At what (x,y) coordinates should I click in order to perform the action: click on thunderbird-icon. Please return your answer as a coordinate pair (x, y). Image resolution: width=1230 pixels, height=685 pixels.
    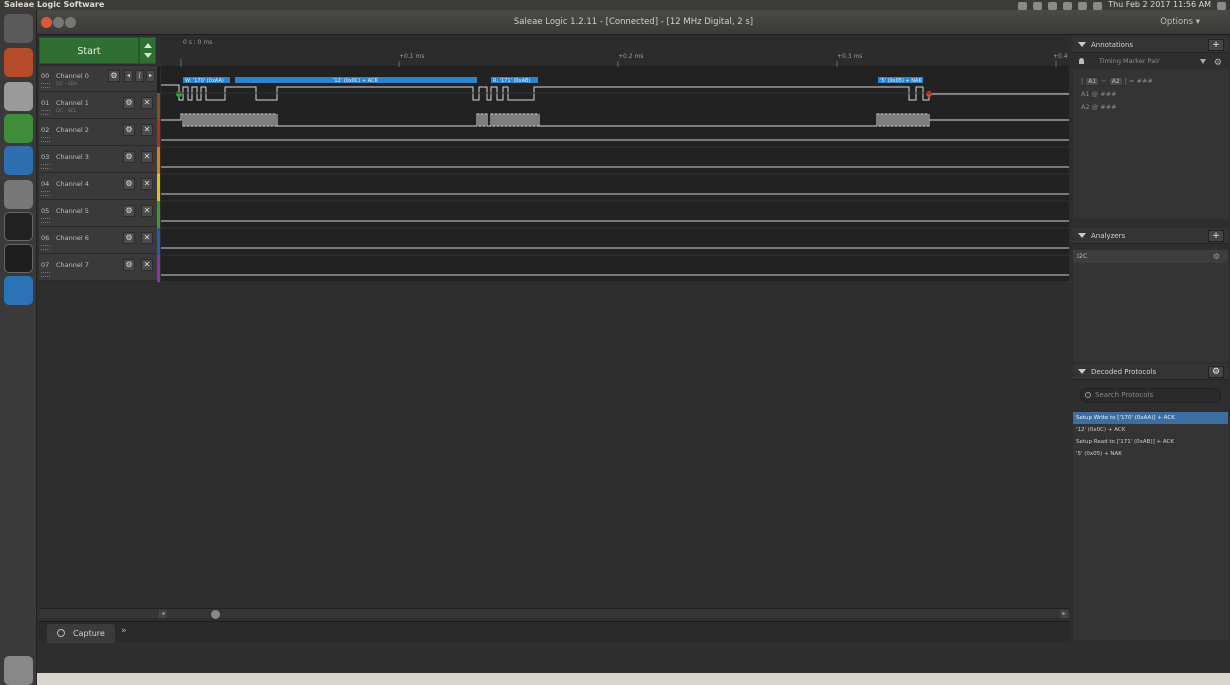
    Looking at the image, I should click on (18, 160).